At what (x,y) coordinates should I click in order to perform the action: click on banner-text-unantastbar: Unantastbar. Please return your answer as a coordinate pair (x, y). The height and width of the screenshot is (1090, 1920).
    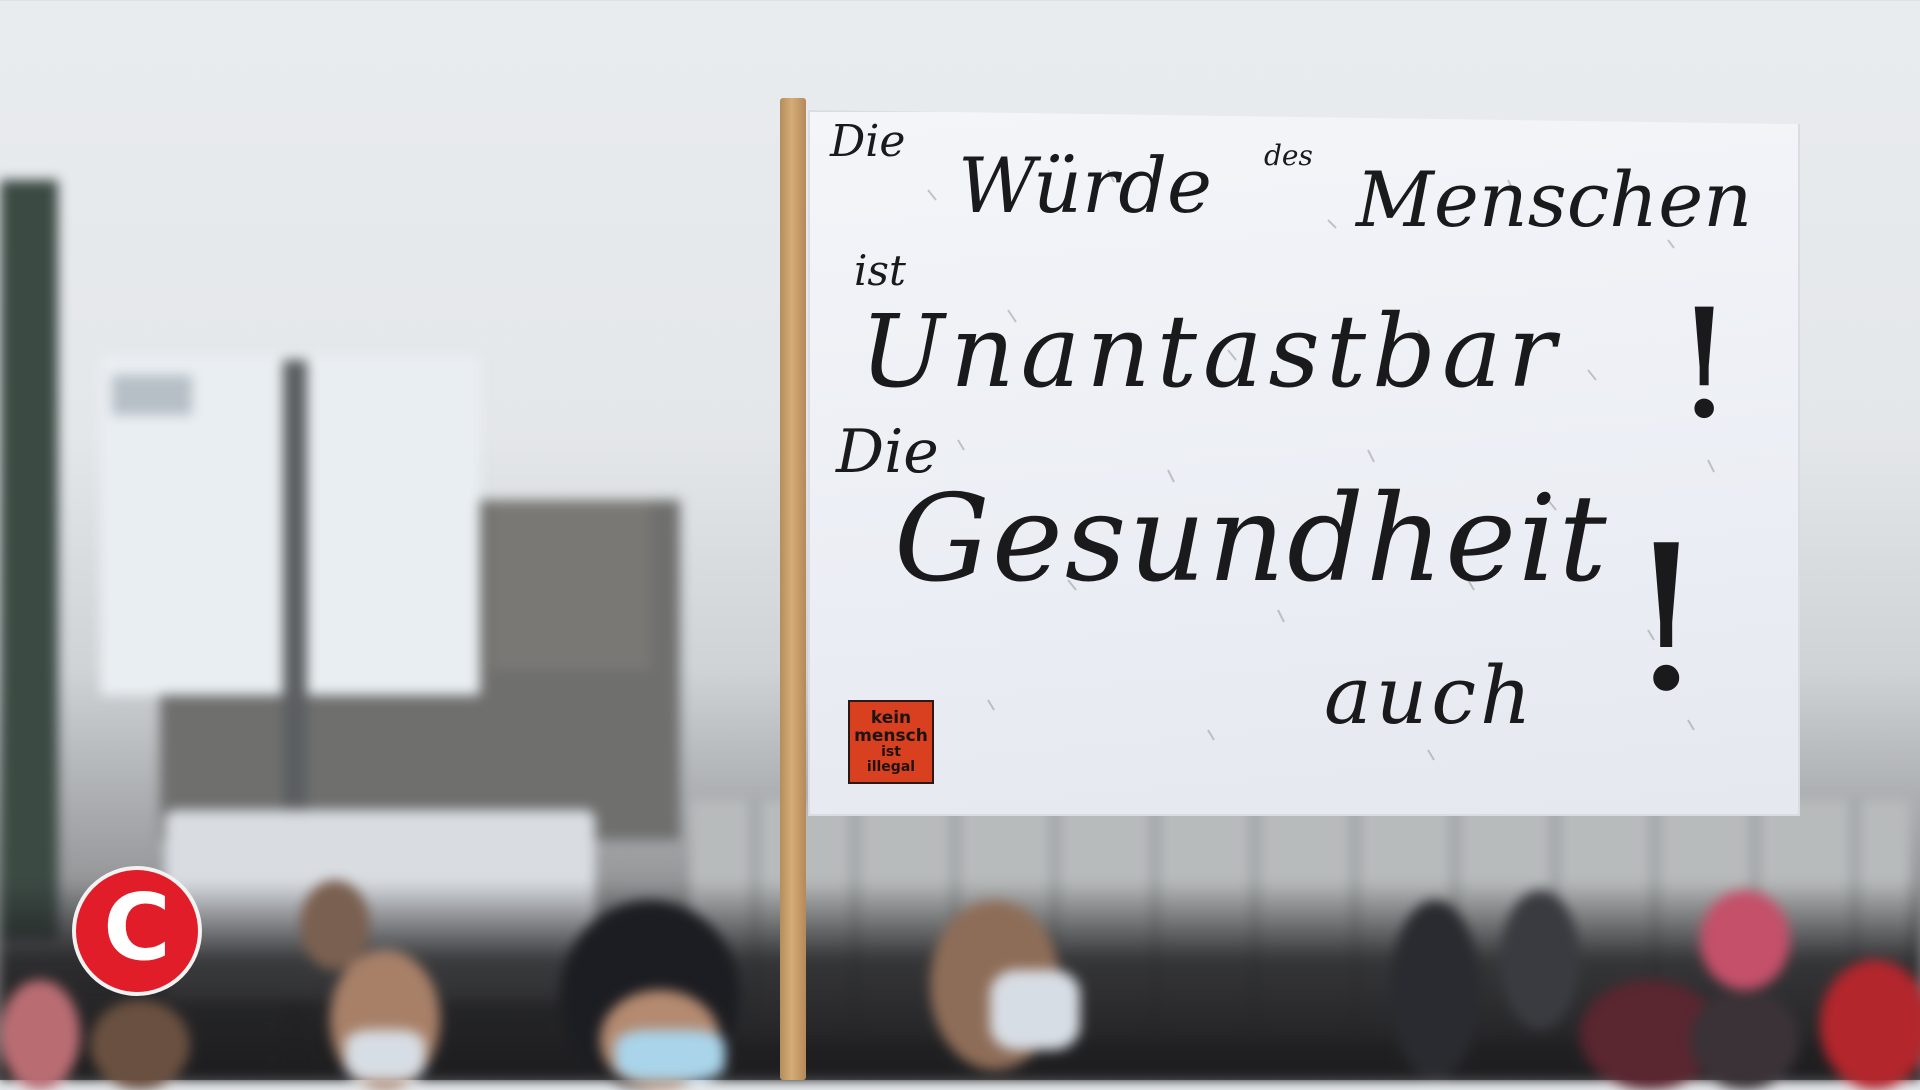
    Looking at the image, I should click on (1211, 351).